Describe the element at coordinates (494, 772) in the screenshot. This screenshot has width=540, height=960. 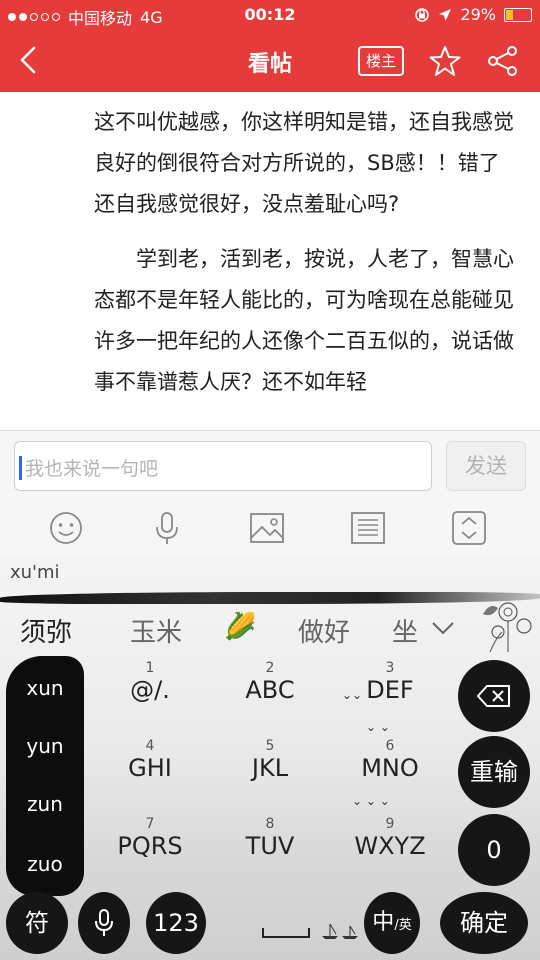
I see `reinput-button: 重输` at that location.